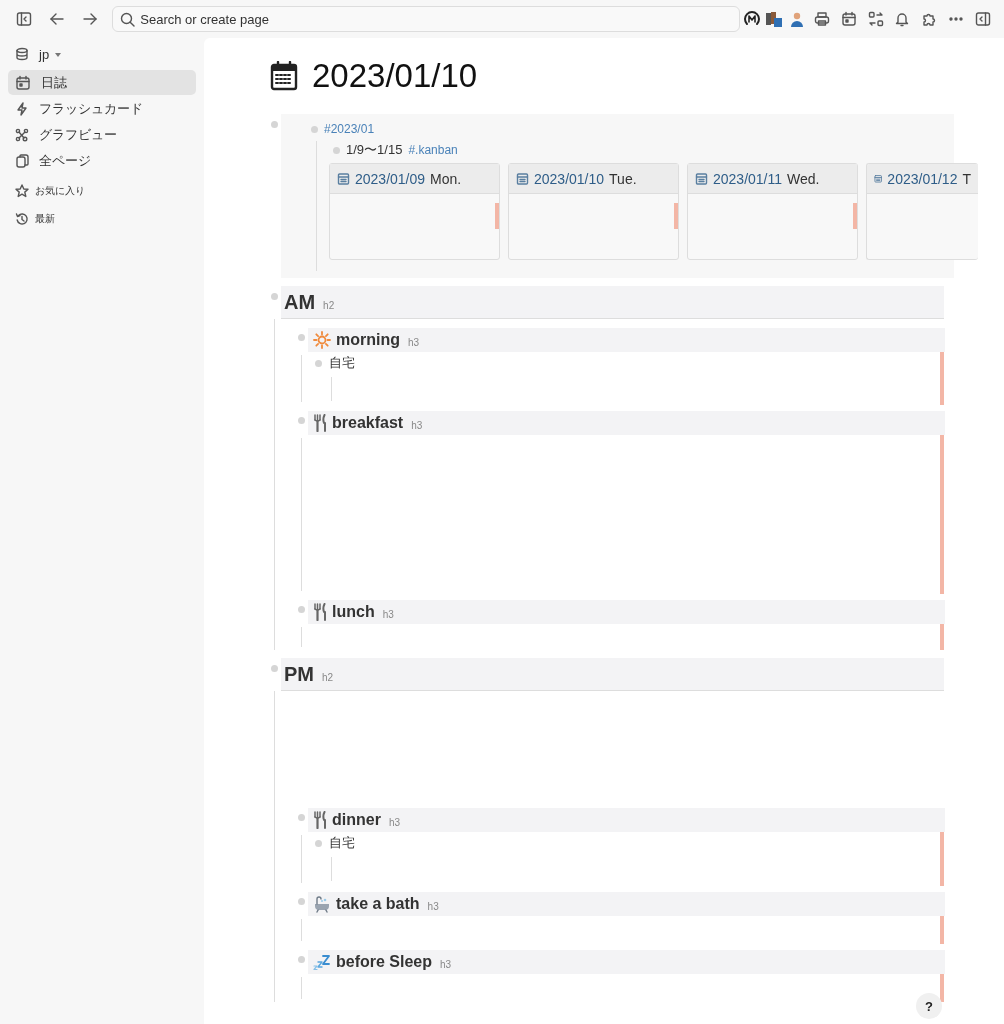 This screenshot has width=1004, height=1024. What do you see at coordinates (22, 191) in the screenshot?
I see `star-icon` at bounding box center [22, 191].